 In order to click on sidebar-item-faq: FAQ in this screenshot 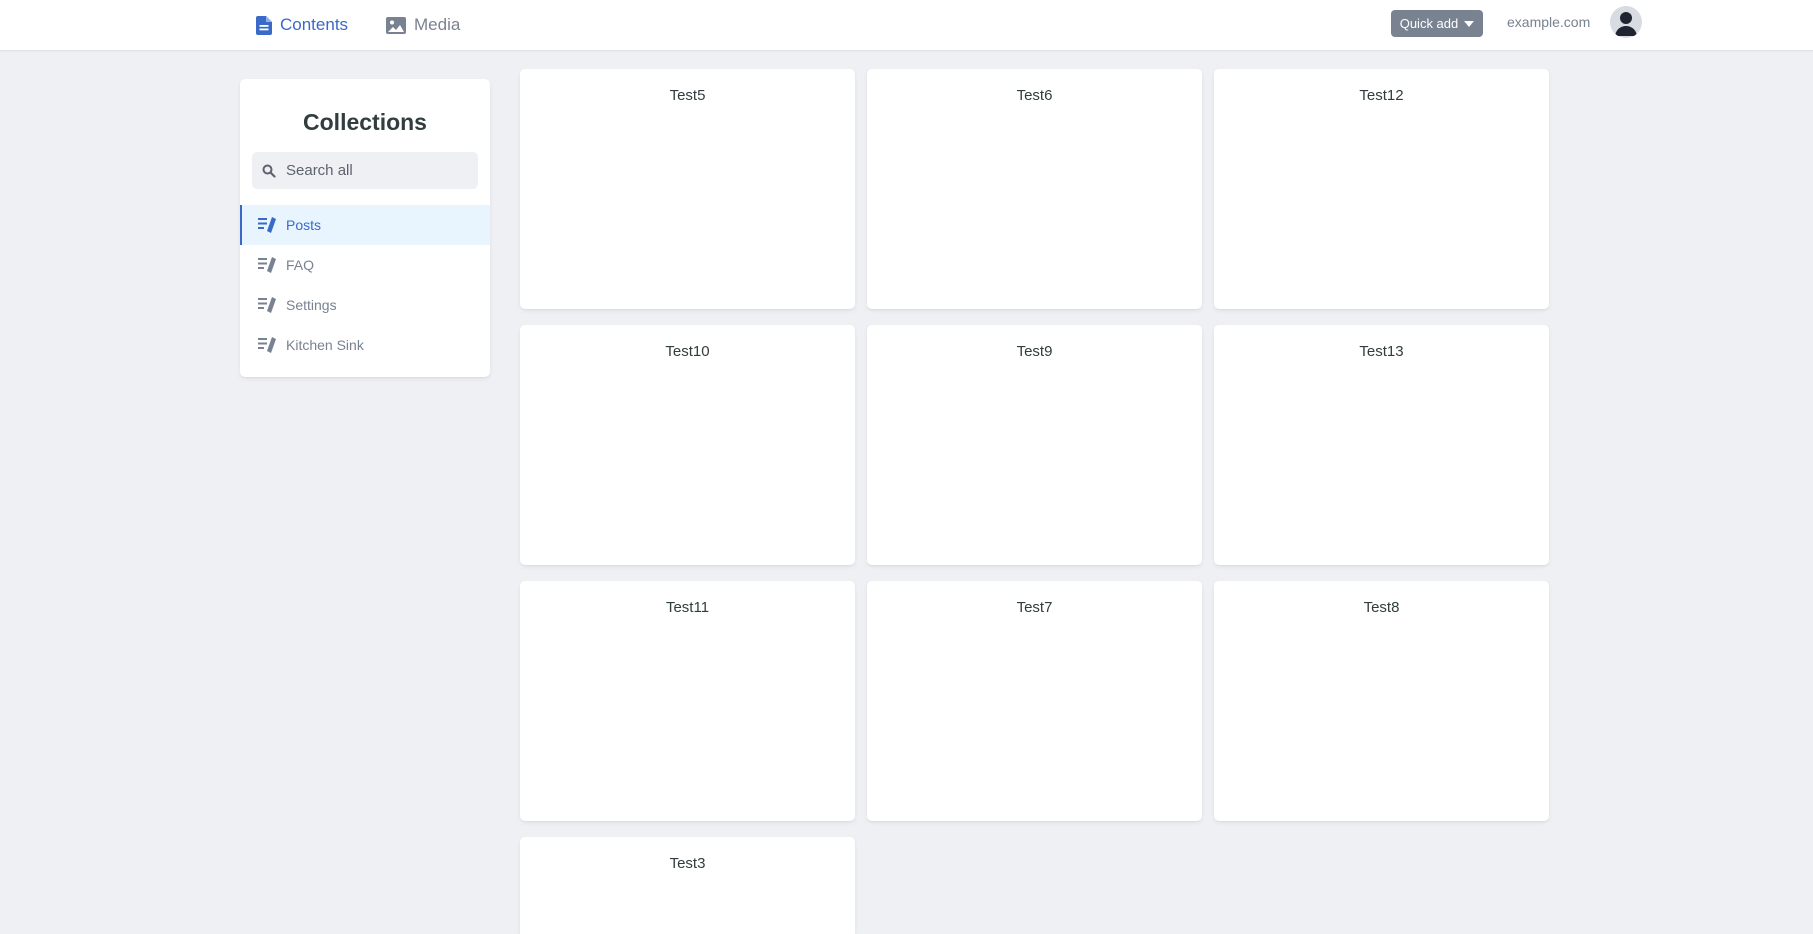, I will do `click(365, 265)`.